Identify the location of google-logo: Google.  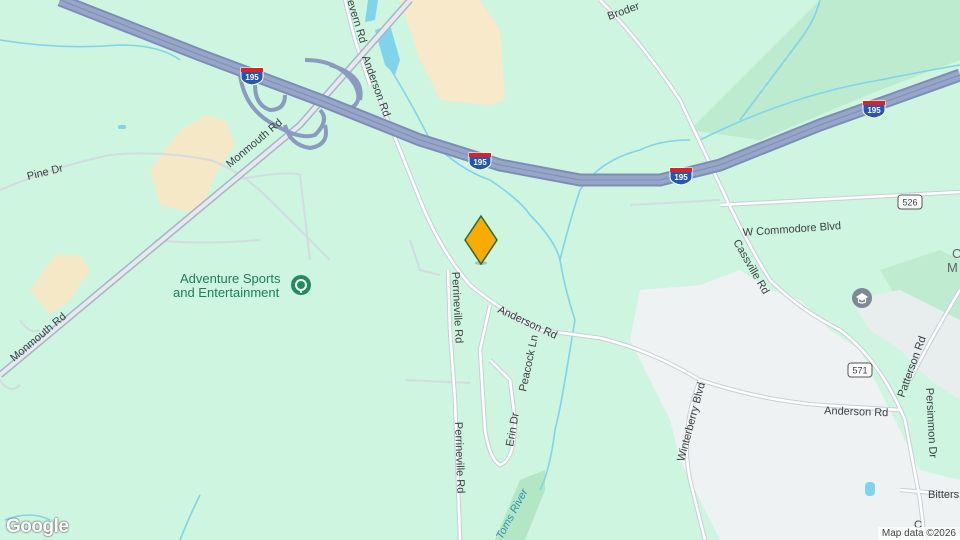
(37, 526).